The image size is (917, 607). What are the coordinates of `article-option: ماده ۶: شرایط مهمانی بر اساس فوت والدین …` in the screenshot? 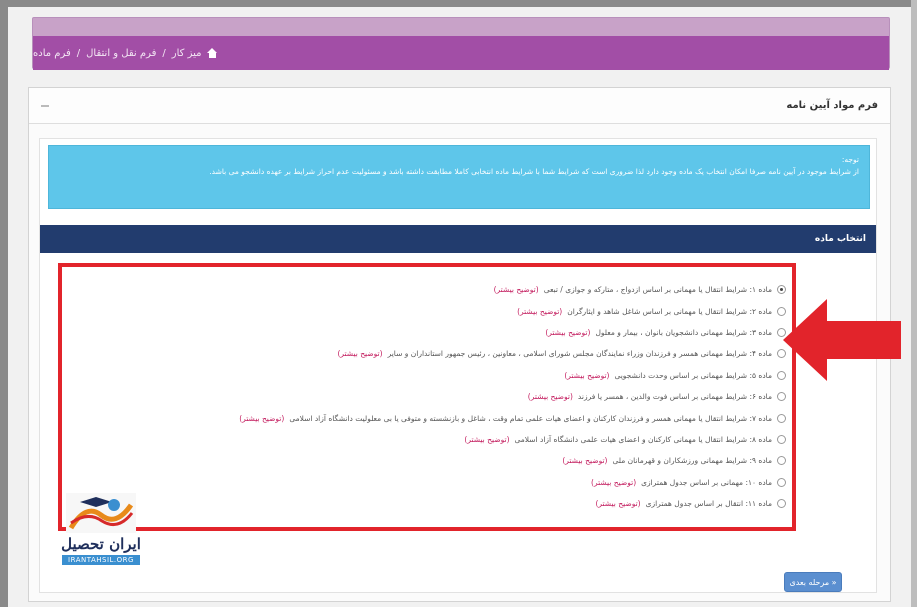 It's located at (426, 396).